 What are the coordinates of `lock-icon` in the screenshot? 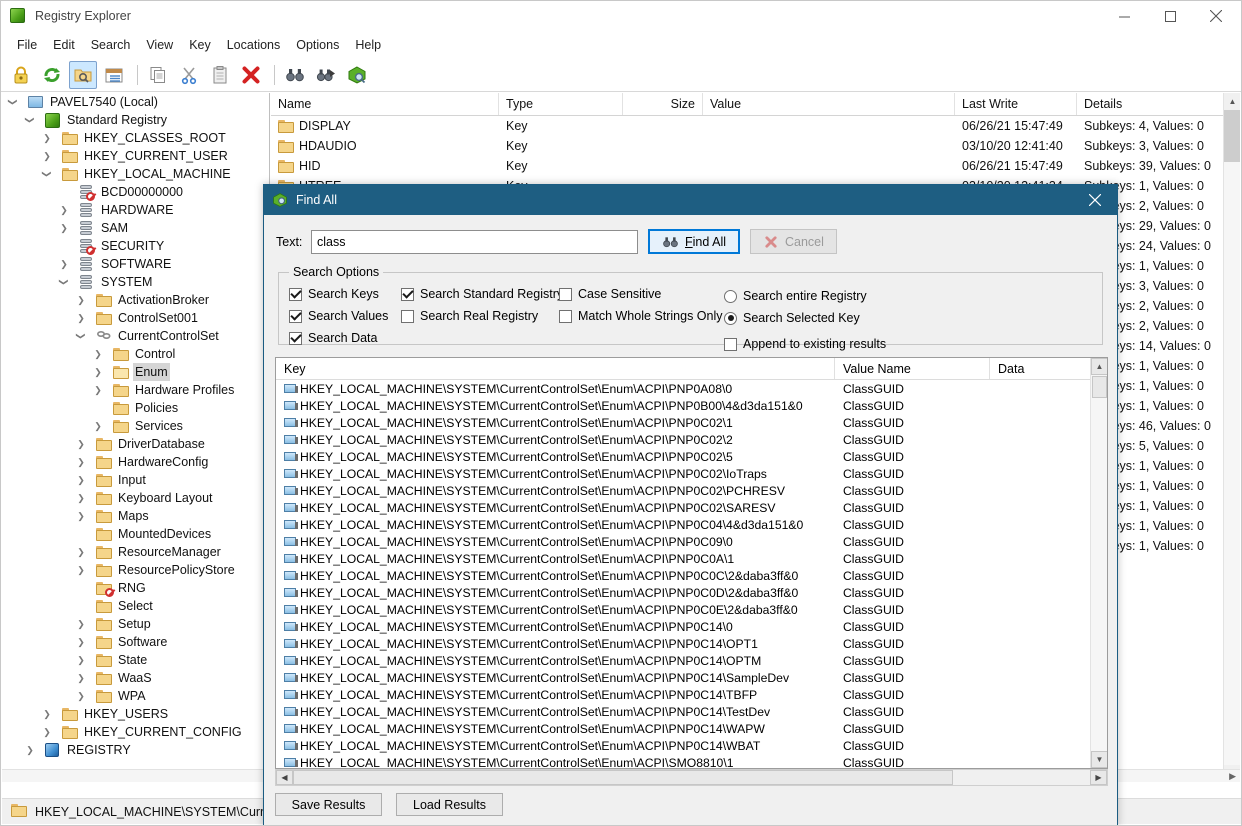 It's located at (21, 75).